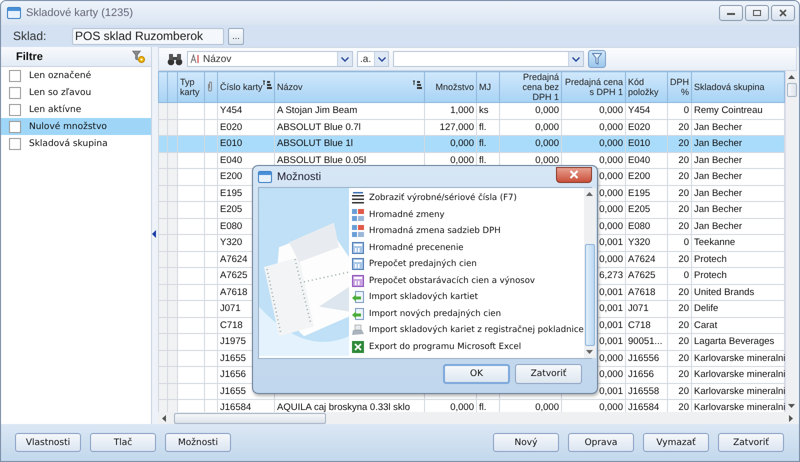  Describe the element at coordinates (548, 374) in the screenshot. I see `dialog-button: Zatvoriť` at that location.